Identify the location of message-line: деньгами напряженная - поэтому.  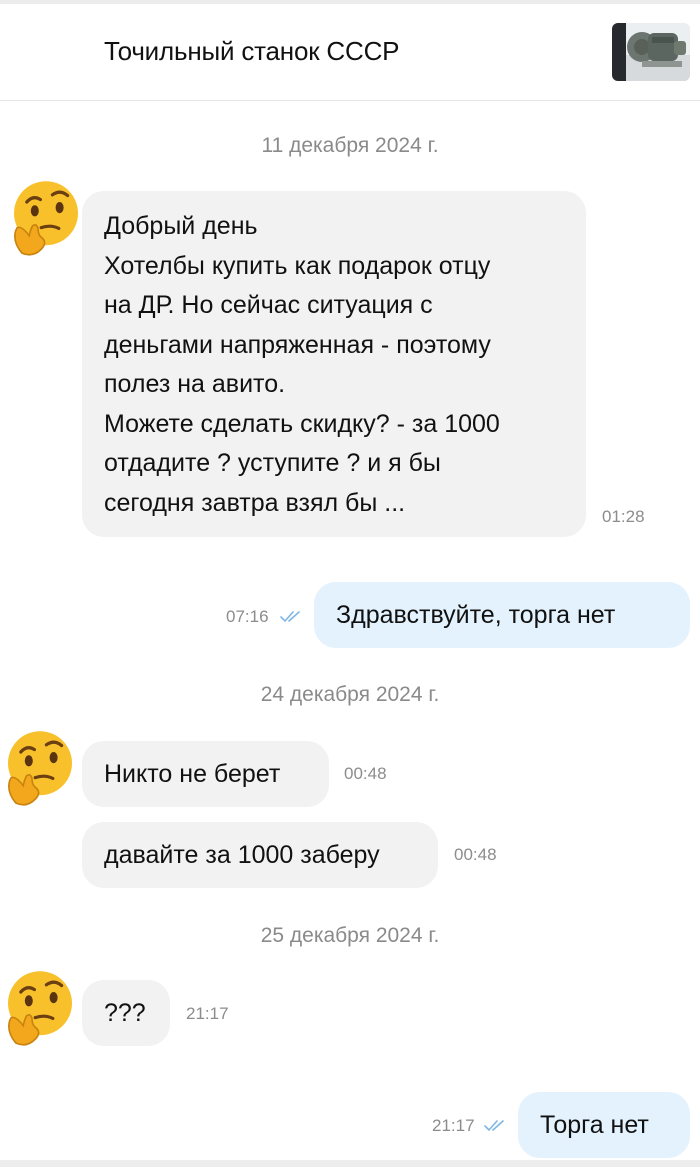
(297, 345).